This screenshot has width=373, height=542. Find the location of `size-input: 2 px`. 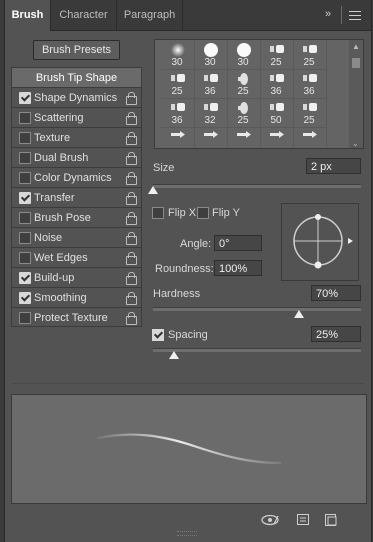

size-input: 2 px is located at coordinates (333, 166).